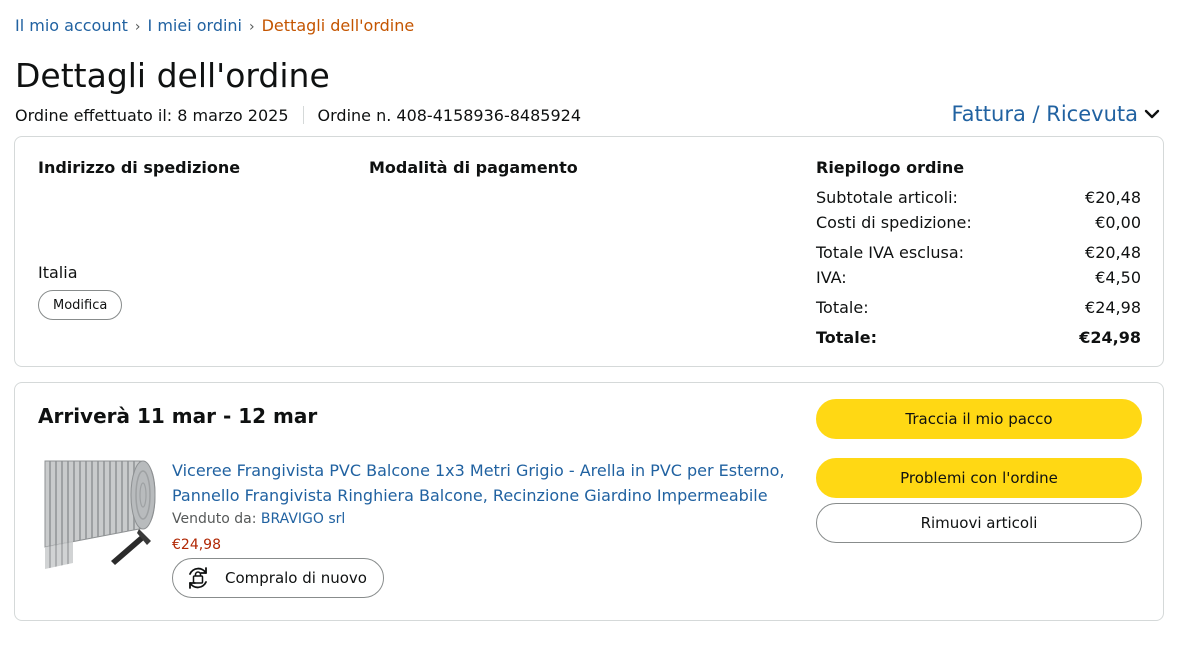  I want to click on summary-label: Subtotale articoli:, so click(887, 197).